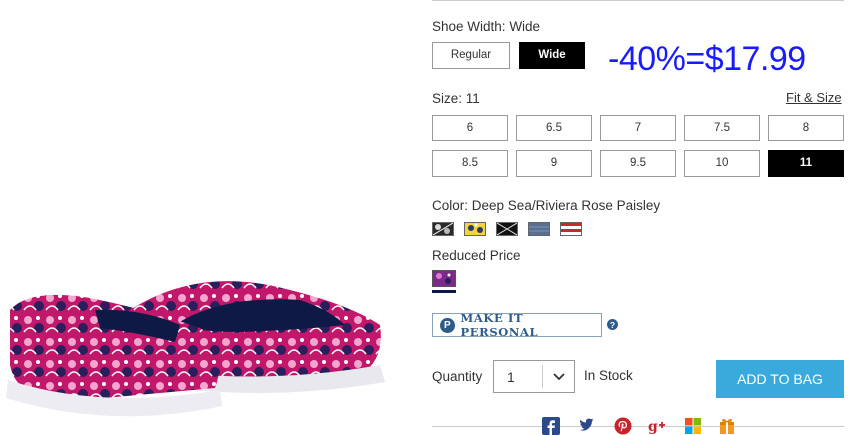 The image size is (855, 435). Describe the element at coordinates (546, 205) in the screenshot. I see `color-label: Color: Deep Sea/Riviera Rose Paisley` at that location.